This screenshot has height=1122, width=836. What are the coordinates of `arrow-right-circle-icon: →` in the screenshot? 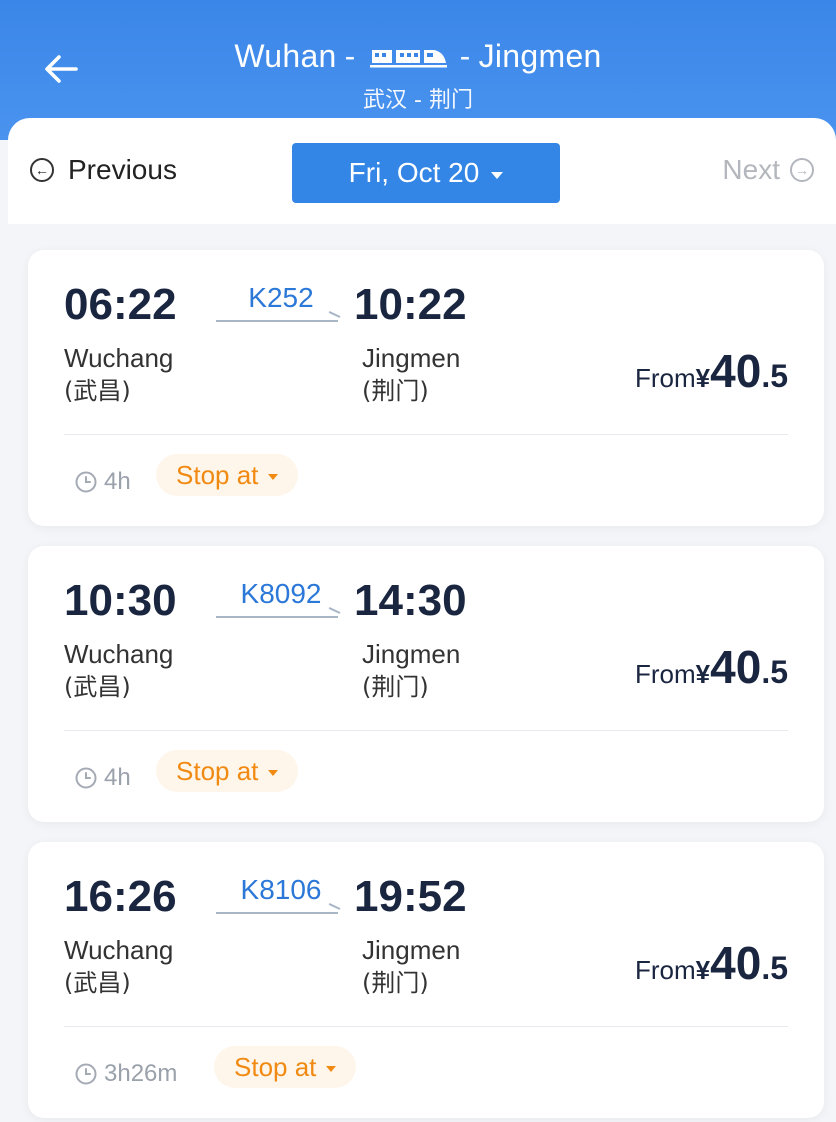 It's located at (802, 170).